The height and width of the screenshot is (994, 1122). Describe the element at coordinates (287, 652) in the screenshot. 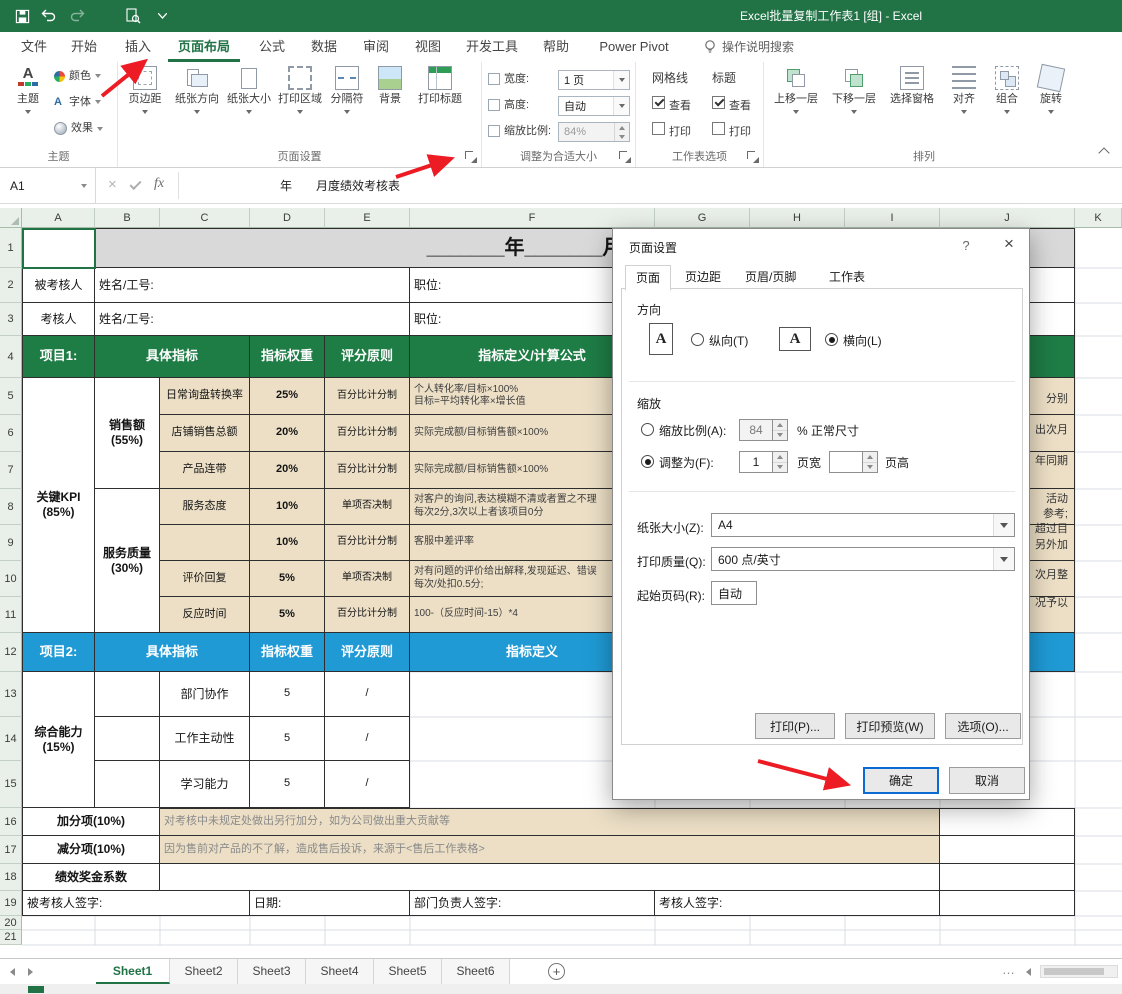

I see `header-weight2: 指标权重` at that location.